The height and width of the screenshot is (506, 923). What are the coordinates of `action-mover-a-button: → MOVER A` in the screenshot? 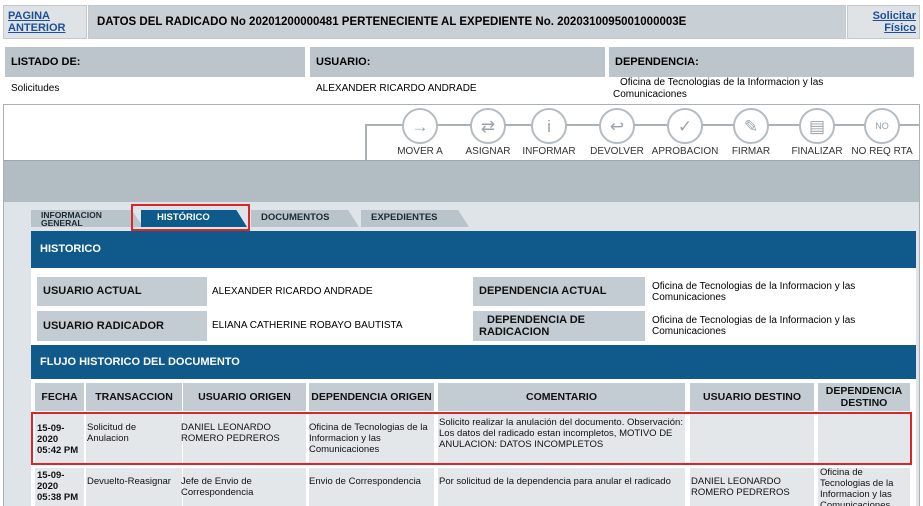 It's located at (420, 132).